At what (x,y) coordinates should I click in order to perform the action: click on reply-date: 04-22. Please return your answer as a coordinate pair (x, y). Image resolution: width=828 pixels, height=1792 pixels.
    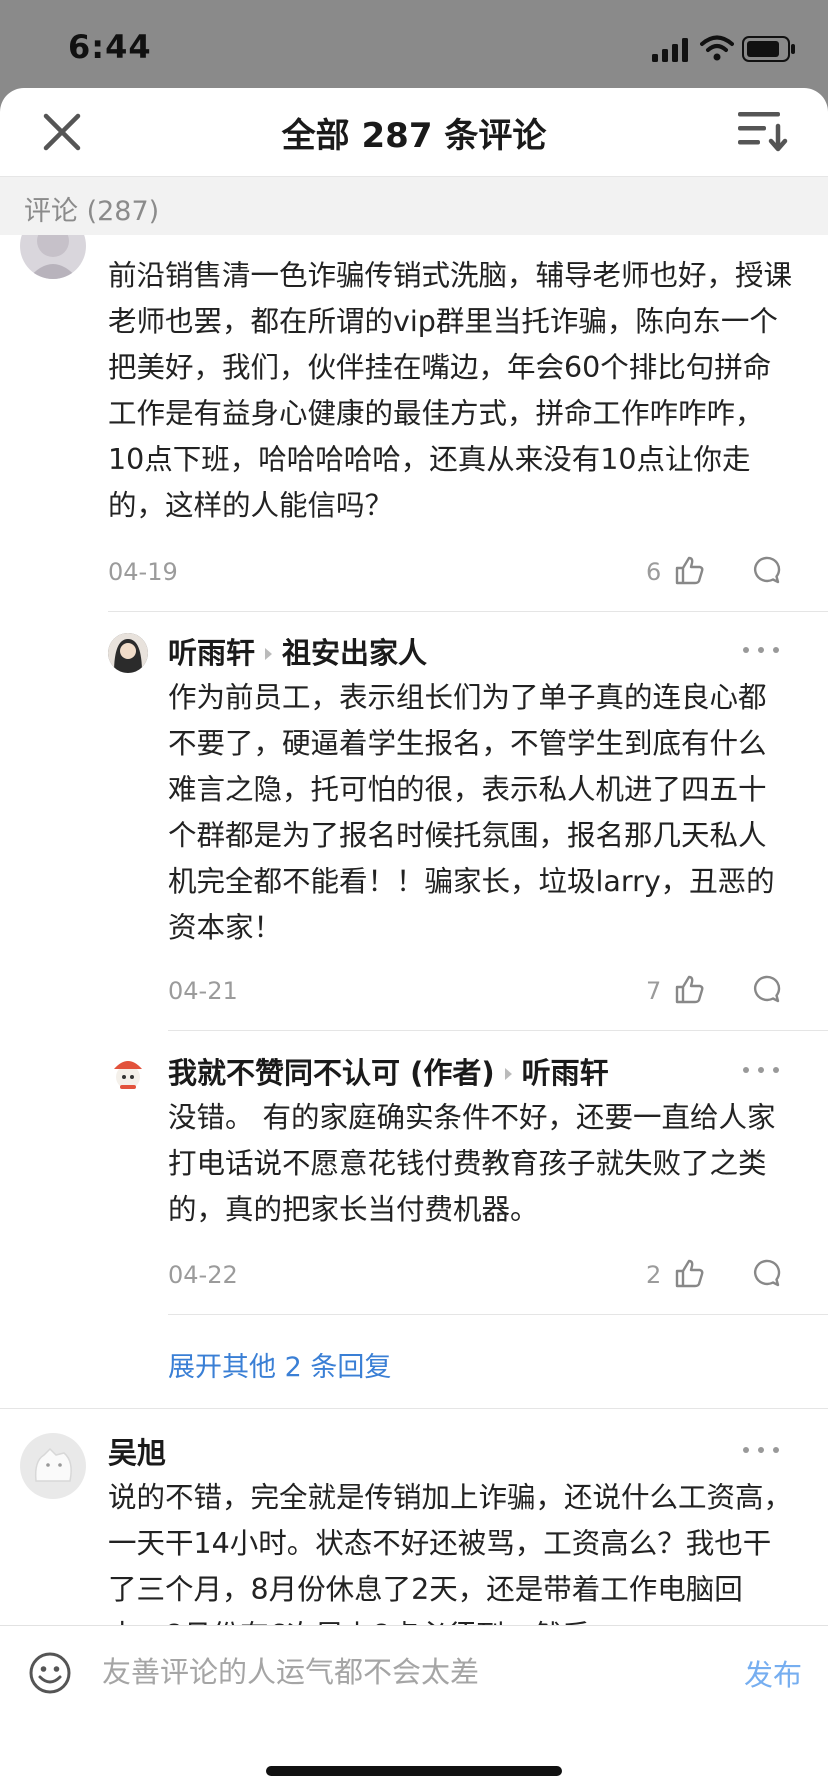
    Looking at the image, I should click on (203, 1275).